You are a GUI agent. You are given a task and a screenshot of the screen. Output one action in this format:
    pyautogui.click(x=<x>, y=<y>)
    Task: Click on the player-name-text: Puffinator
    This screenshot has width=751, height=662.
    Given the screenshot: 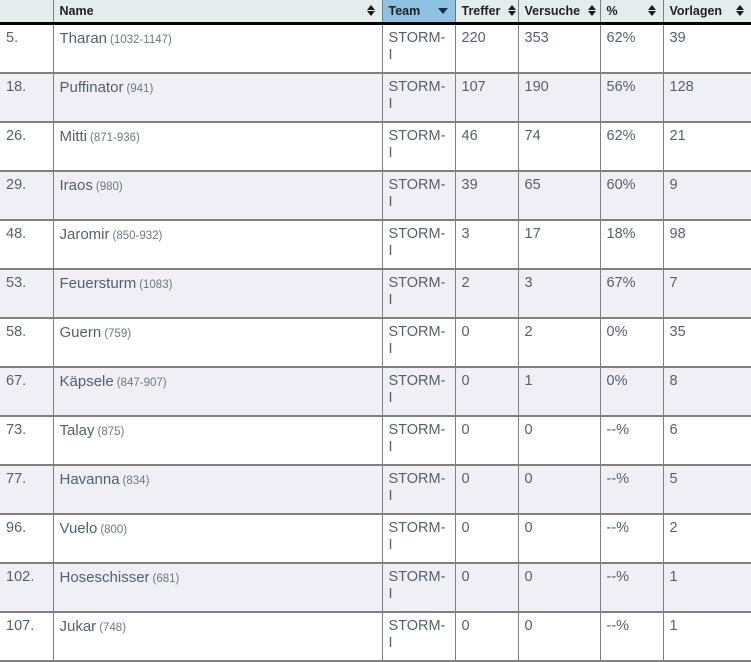 What is the action you would take?
    pyautogui.click(x=91, y=87)
    